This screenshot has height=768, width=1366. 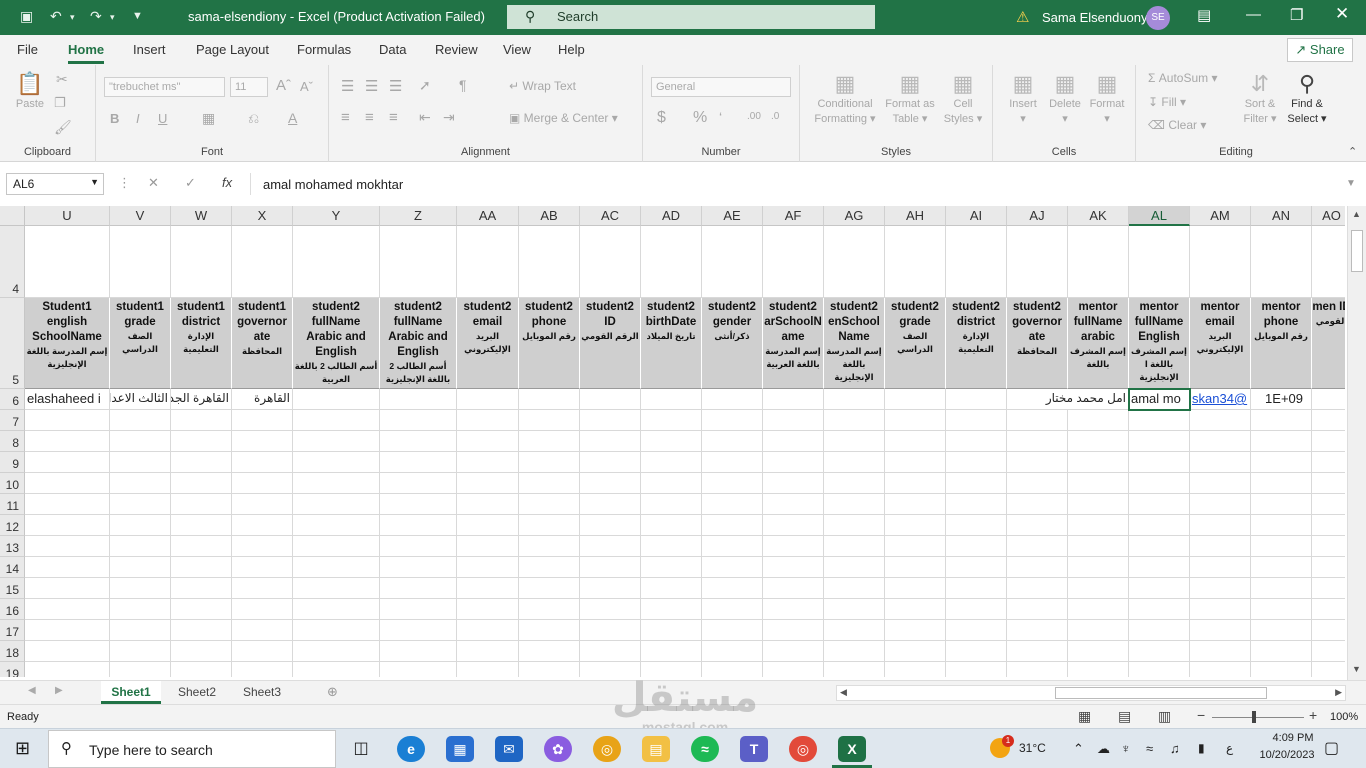 What do you see at coordinates (227, 182) in the screenshot?
I see `insert-function-icon: fx` at bounding box center [227, 182].